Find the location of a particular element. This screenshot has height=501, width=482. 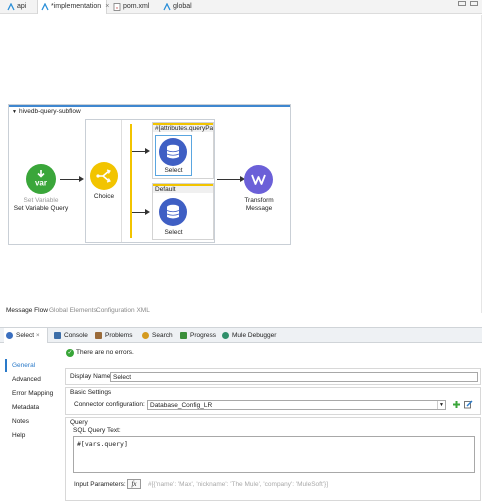

tab-implementation: *implementation × is located at coordinates (73, 7).